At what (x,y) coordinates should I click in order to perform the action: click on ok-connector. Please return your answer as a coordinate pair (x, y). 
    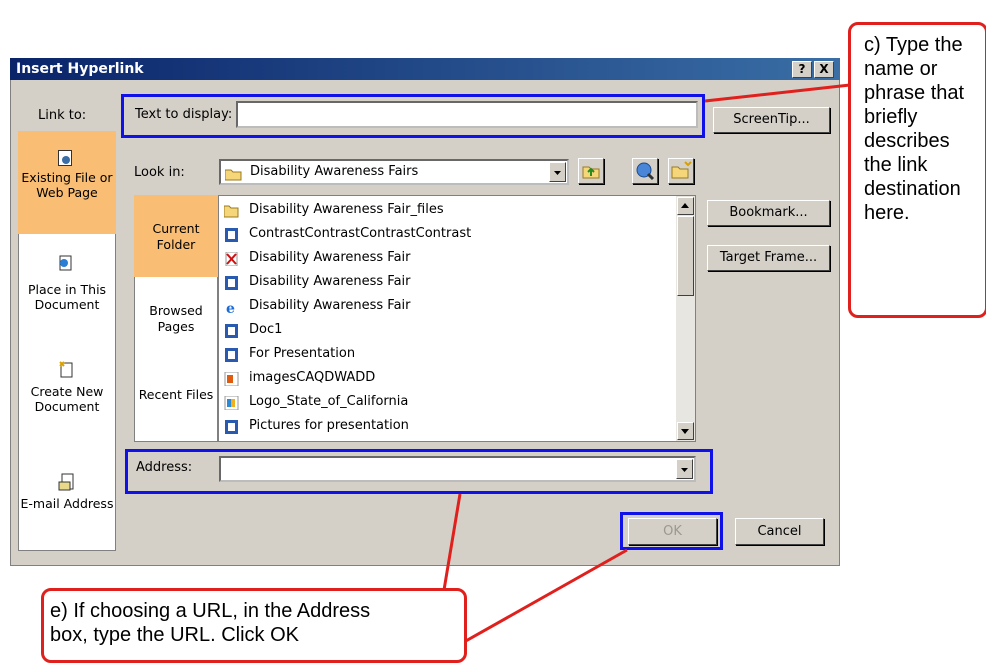
    Looking at the image, I should click on (545, 596).